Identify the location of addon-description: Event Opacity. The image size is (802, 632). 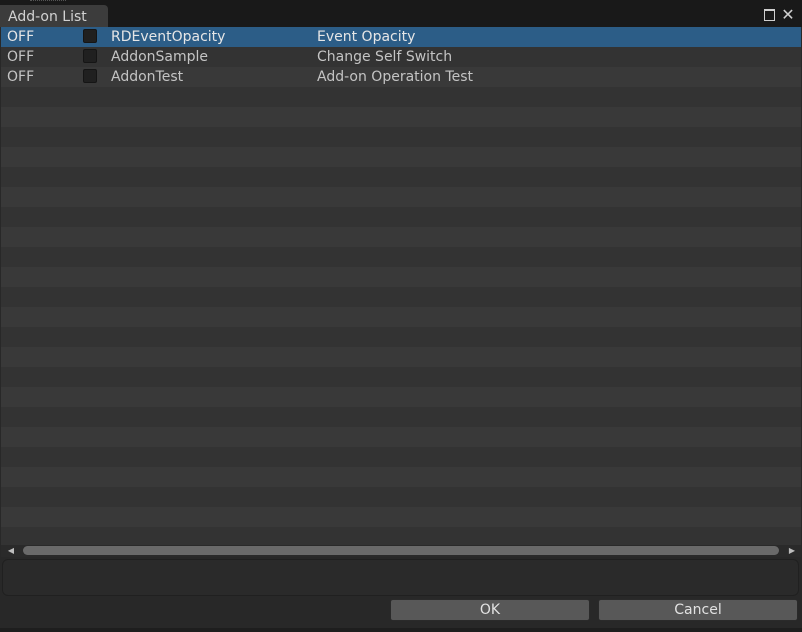
(366, 37).